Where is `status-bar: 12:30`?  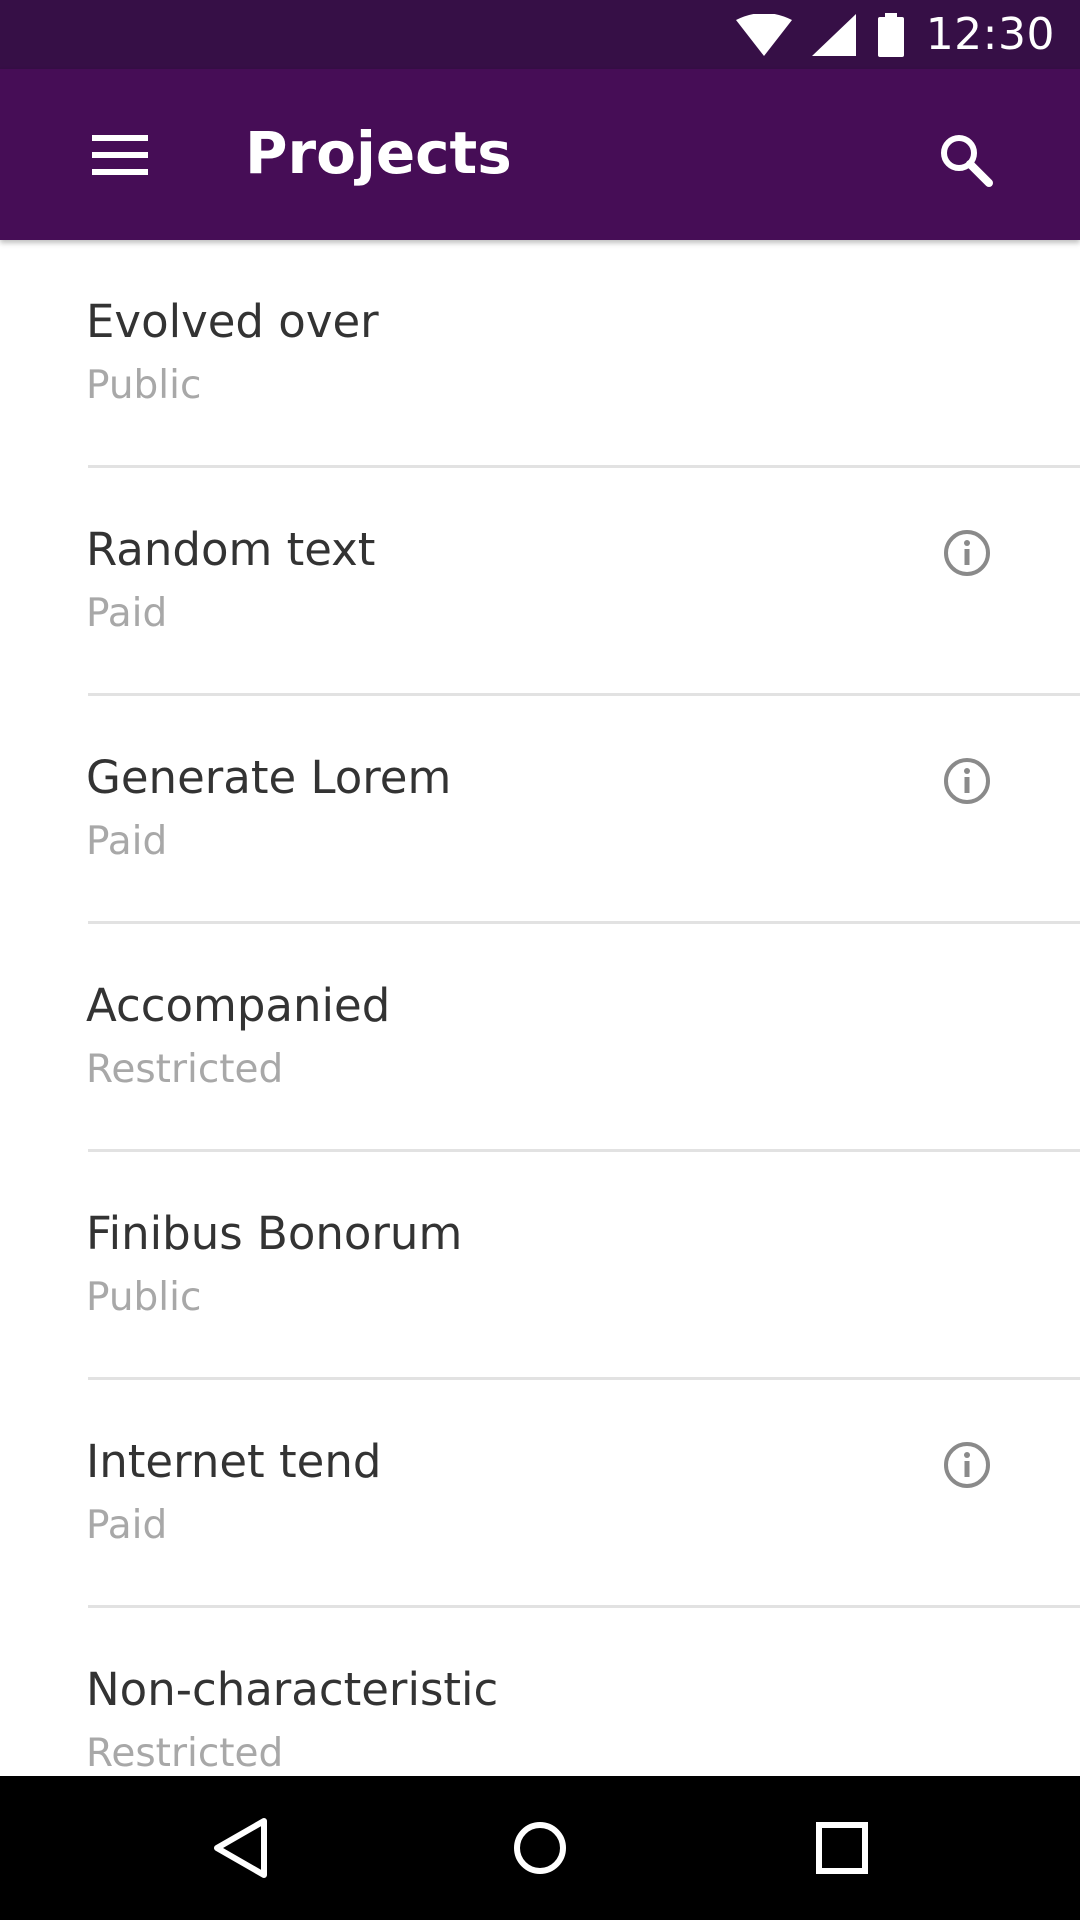 status-bar: 12:30 is located at coordinates (540, 34).